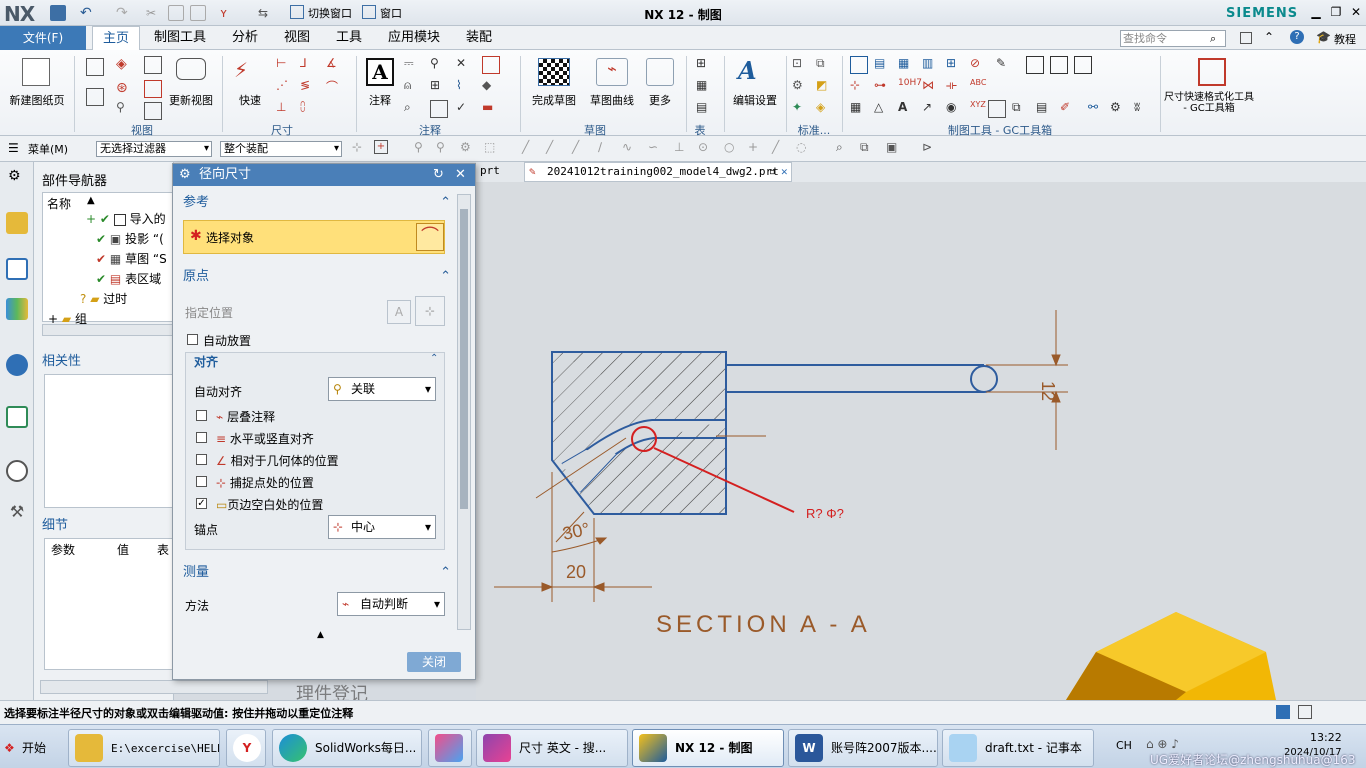 The height and width of the screenshot is (768, 1366). Describe the element at coordinates (883, 65) in the screenshot. I see `gc-tool-2-icon: ▤` at that location.